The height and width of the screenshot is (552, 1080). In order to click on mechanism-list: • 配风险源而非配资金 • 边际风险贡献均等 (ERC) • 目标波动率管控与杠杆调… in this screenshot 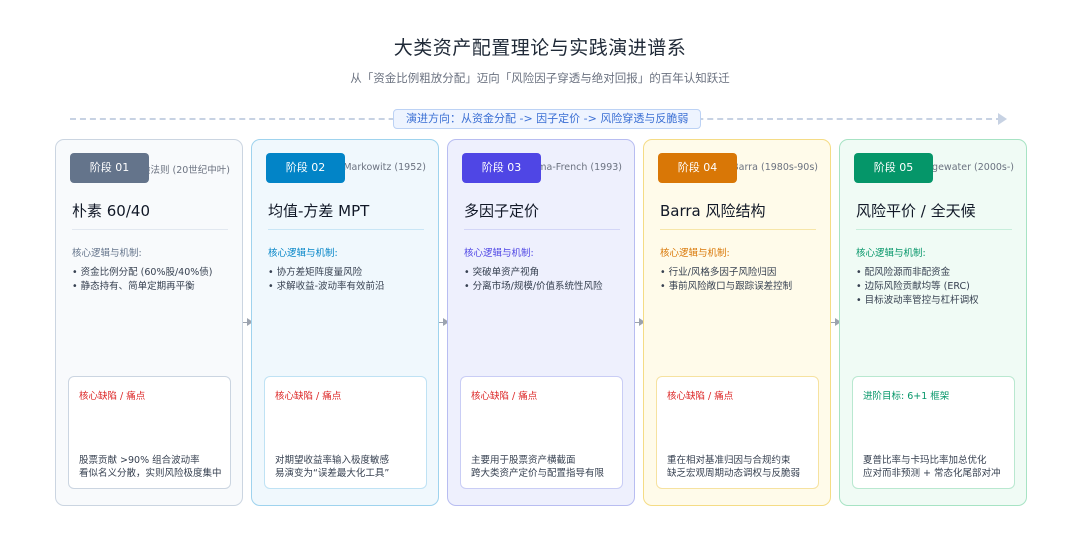, I will do `click(917, 287)`.